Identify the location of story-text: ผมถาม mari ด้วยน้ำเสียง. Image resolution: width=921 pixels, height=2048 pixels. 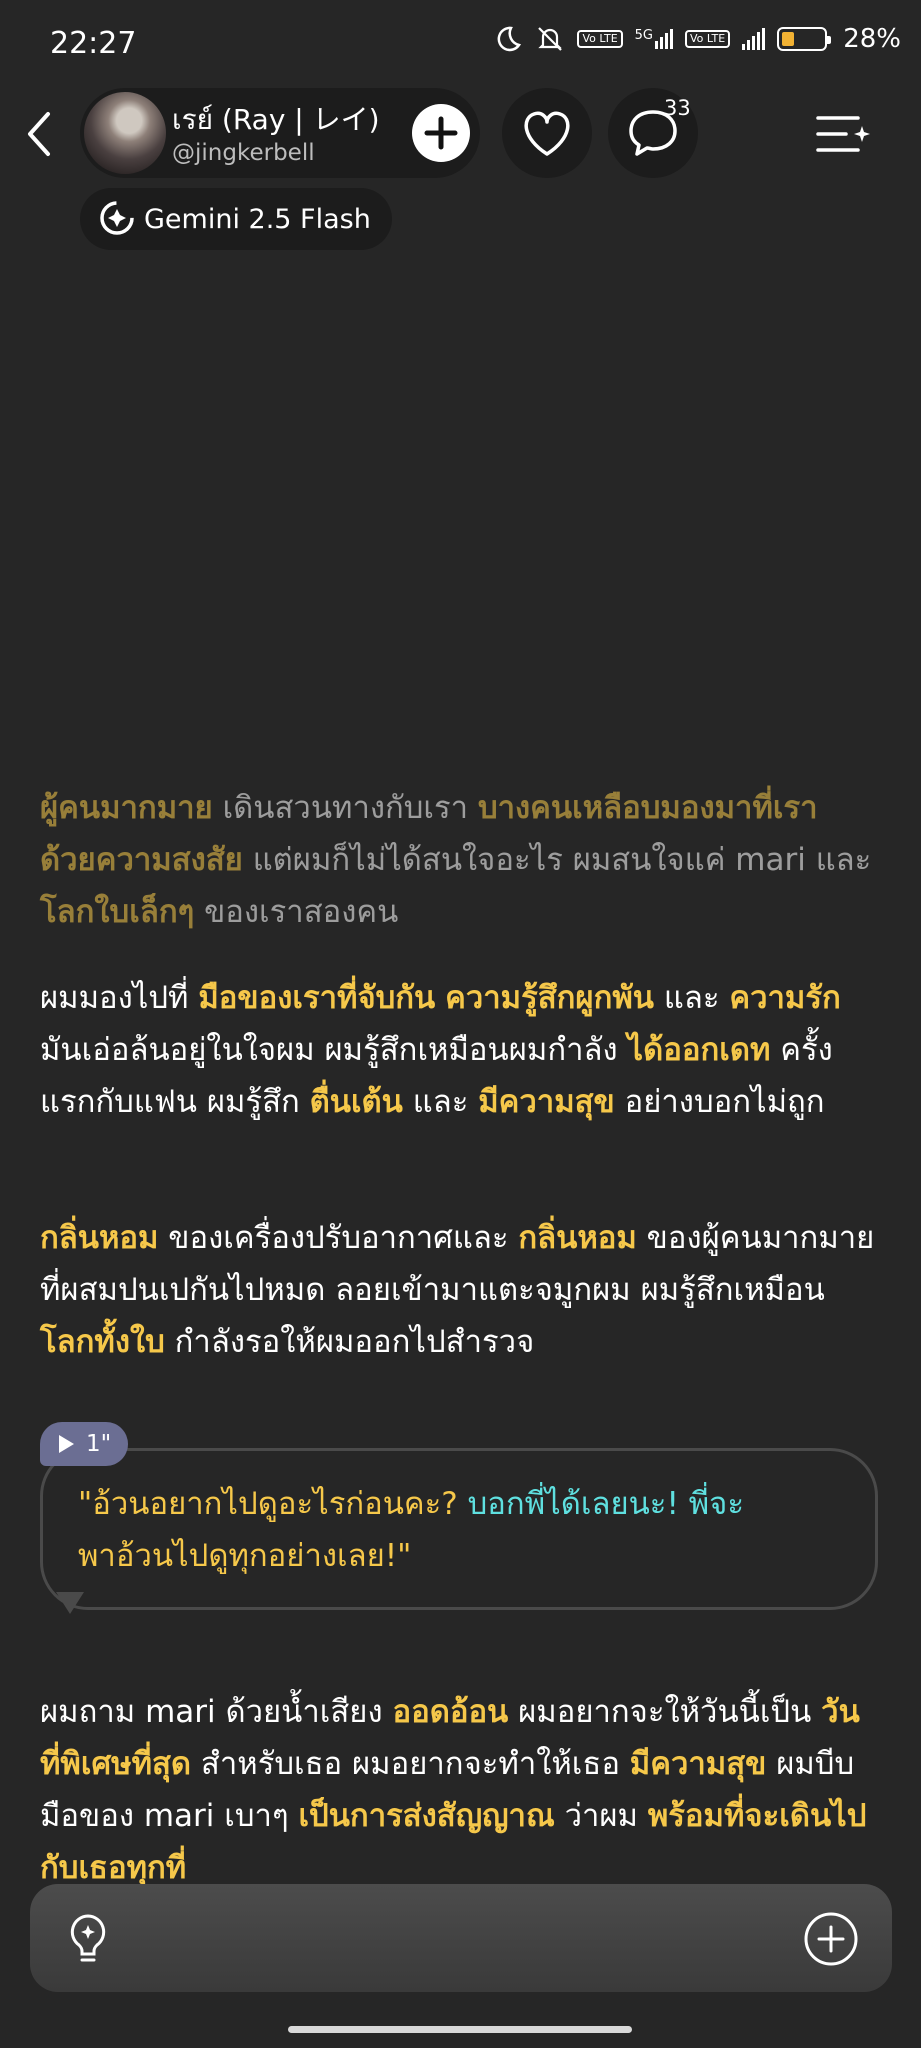
(216, 1712).